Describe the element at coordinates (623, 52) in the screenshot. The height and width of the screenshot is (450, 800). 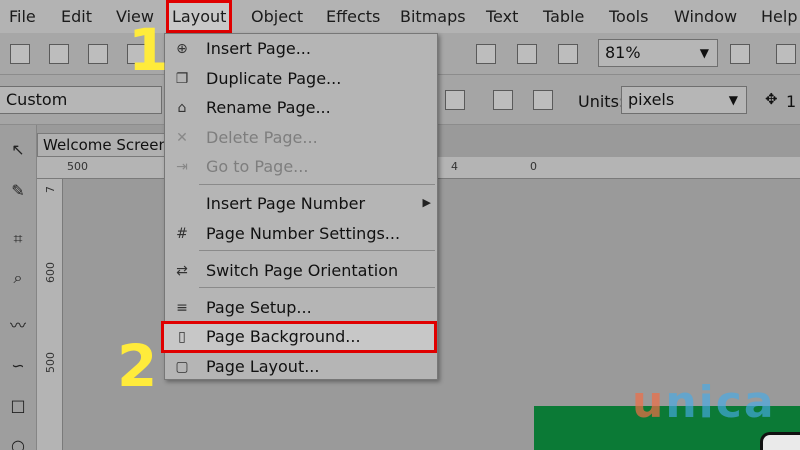
I see `zoom-value: 81%` at that location.